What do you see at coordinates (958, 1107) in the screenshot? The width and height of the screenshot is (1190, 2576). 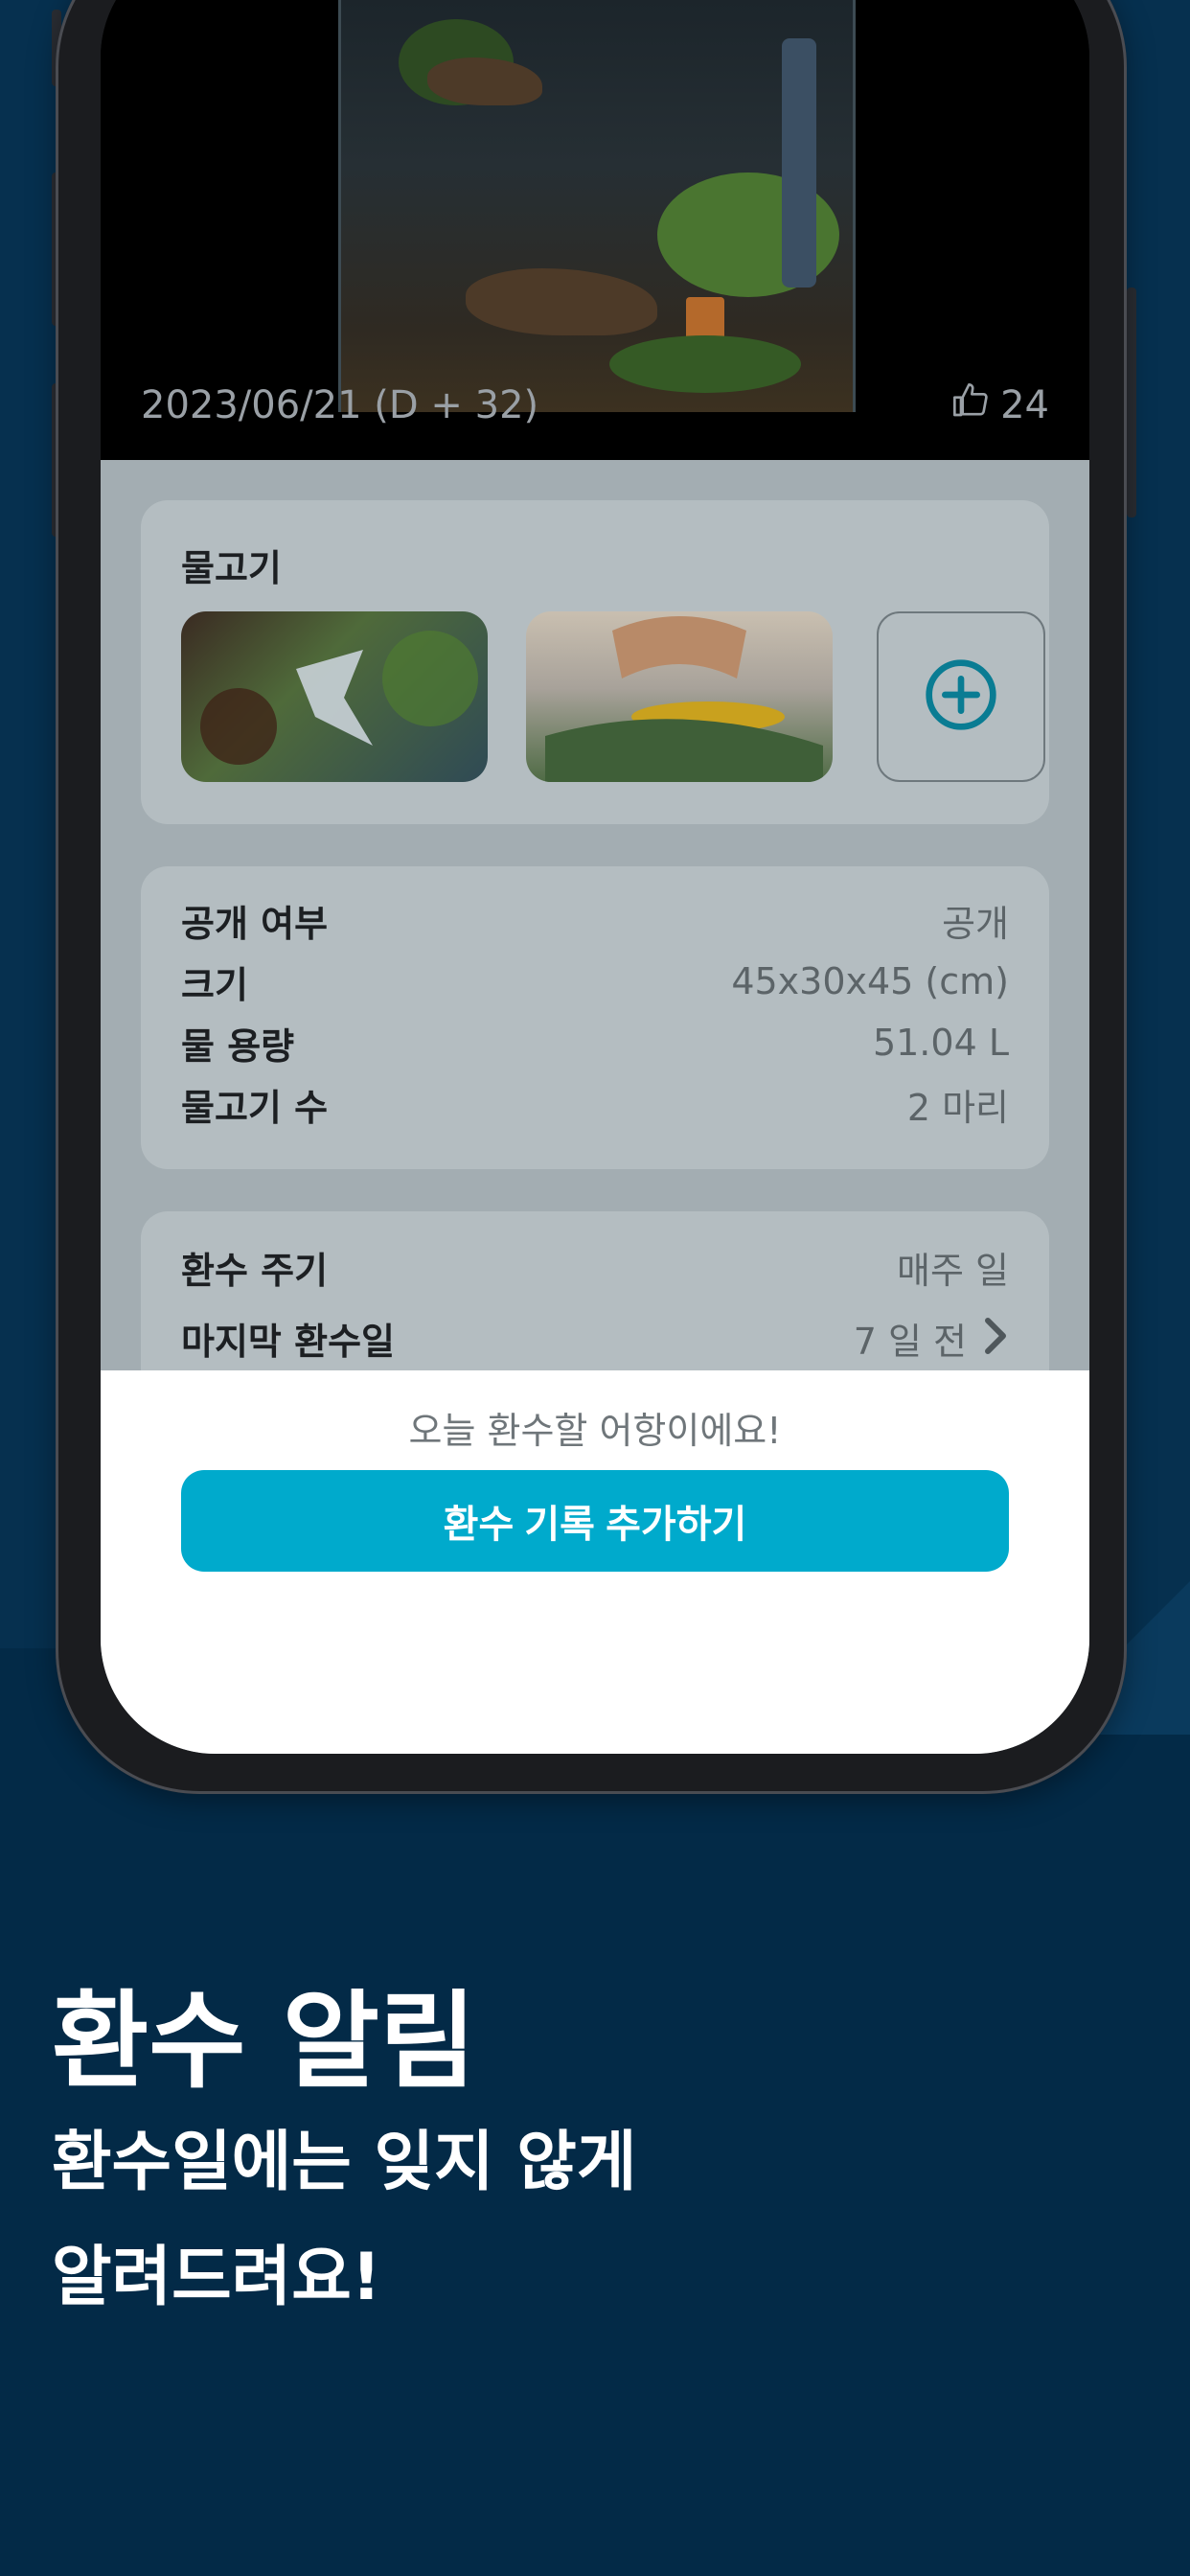 I see `info-value: 2 마리` at bounding box center [958, 1107].